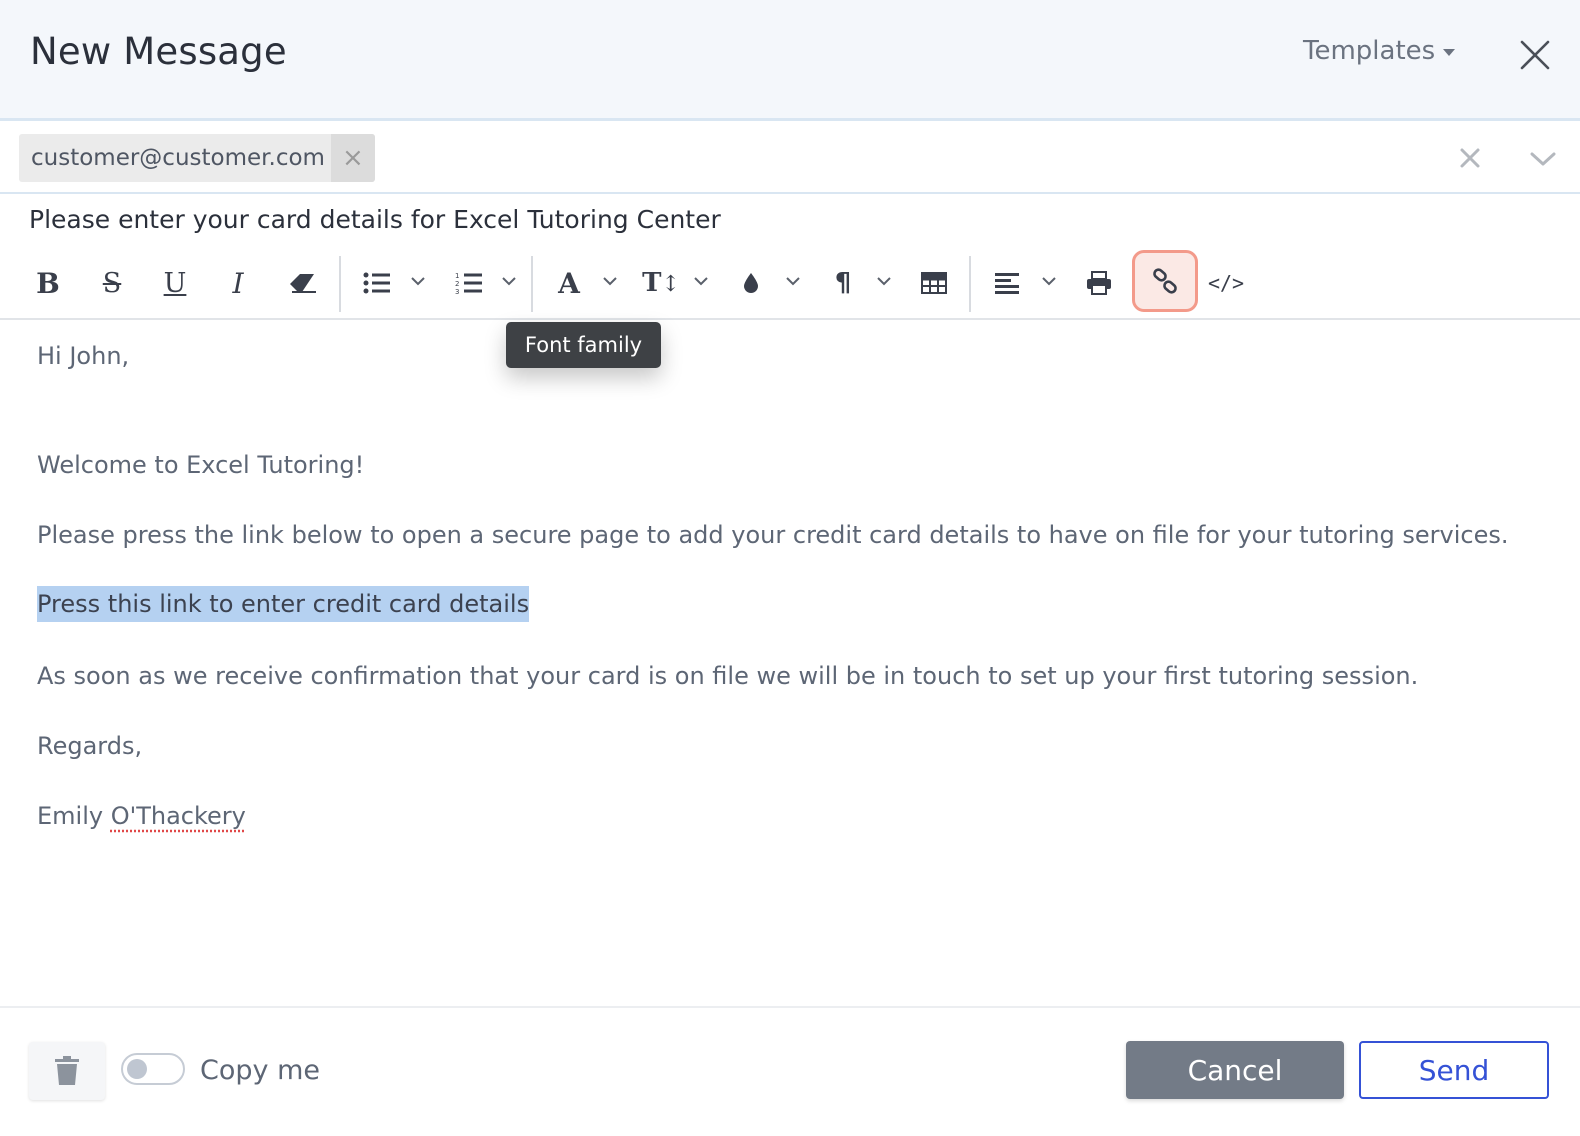 This screenshot has width=1580, height=1136. I want to click on underline-button: U, so click(175, 283).